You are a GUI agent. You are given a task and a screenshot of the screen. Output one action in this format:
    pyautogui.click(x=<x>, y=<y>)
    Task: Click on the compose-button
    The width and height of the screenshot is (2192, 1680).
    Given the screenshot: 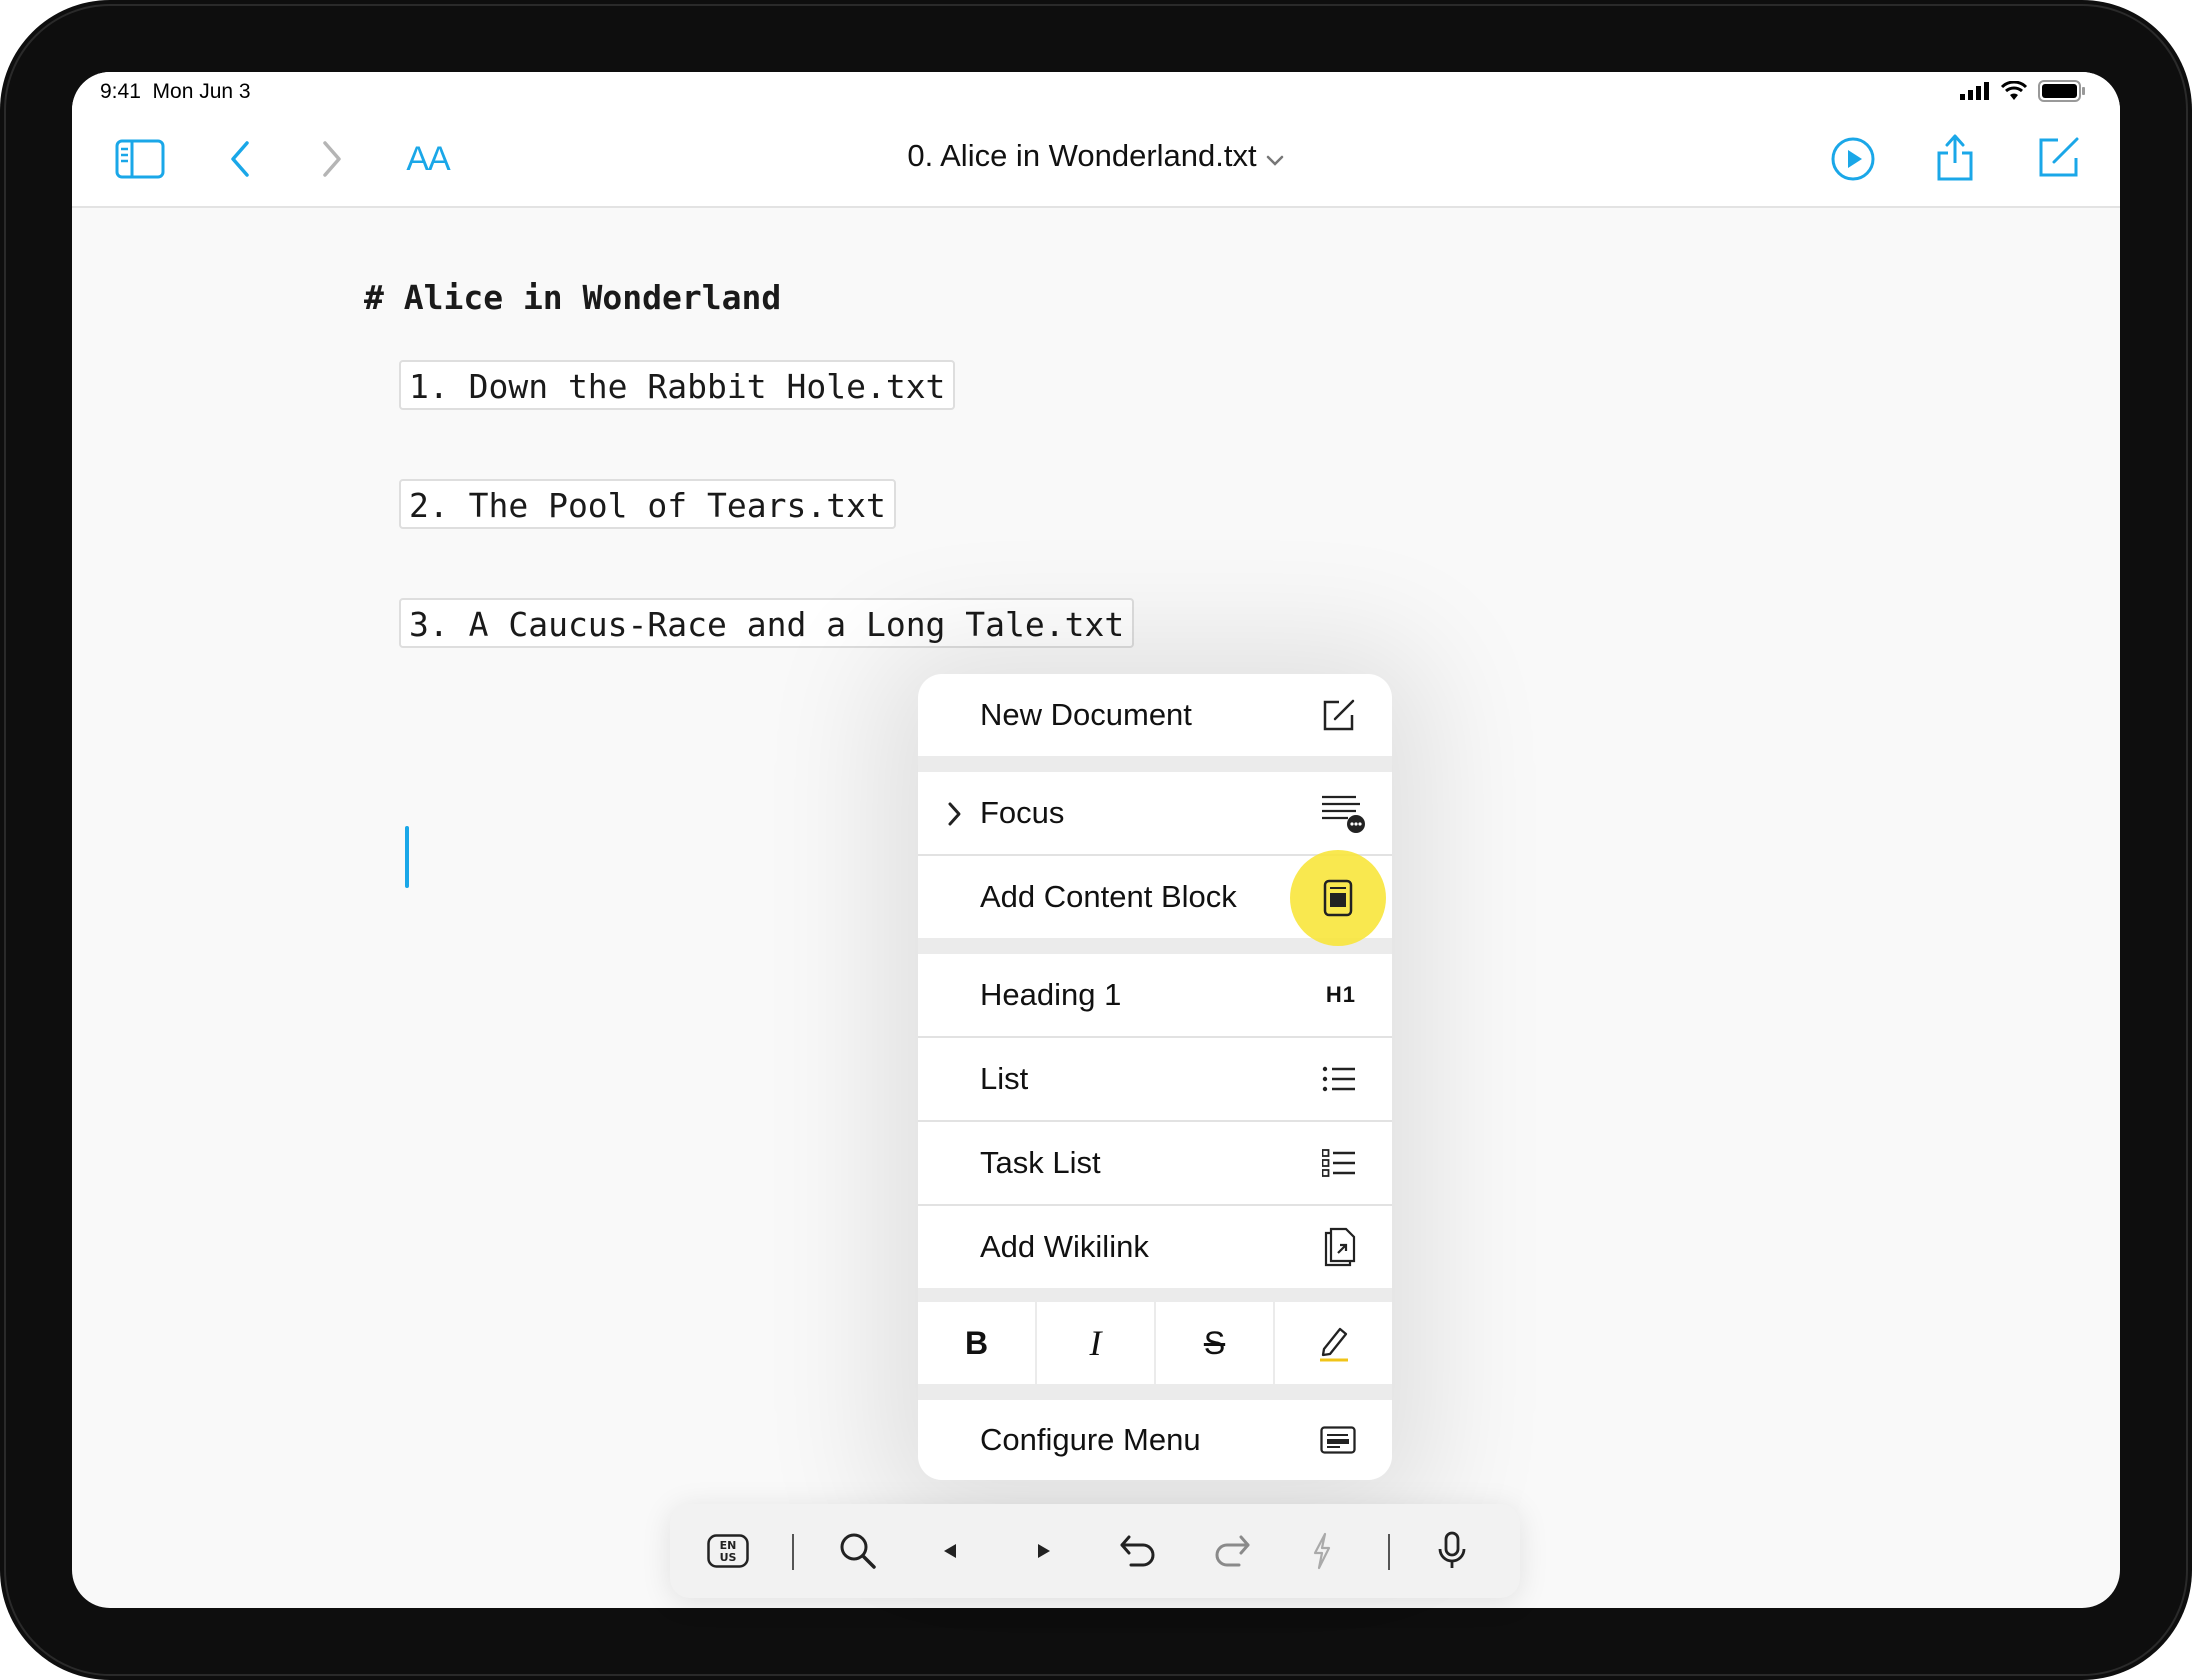 What is the action you would take?
    pyautogui.click(x=2059, y=157)
    